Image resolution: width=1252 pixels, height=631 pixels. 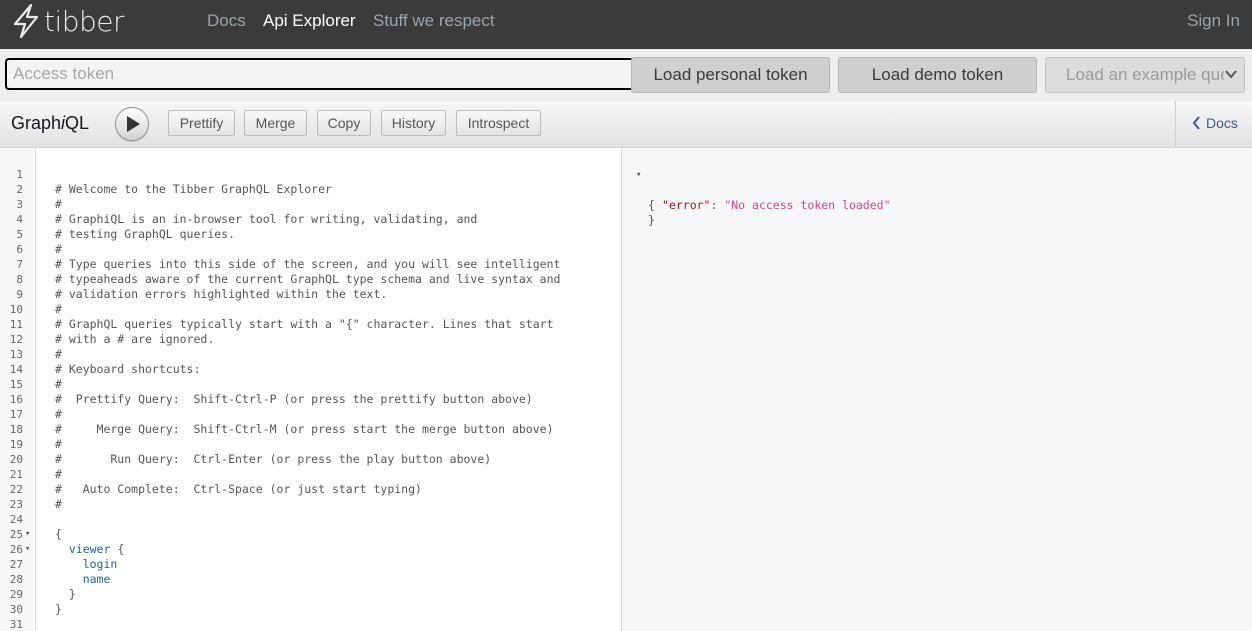 What do you see at coordinates (16, 489) in the screenshot?
I see `line-number: 22` at bounding box center [16, 489].